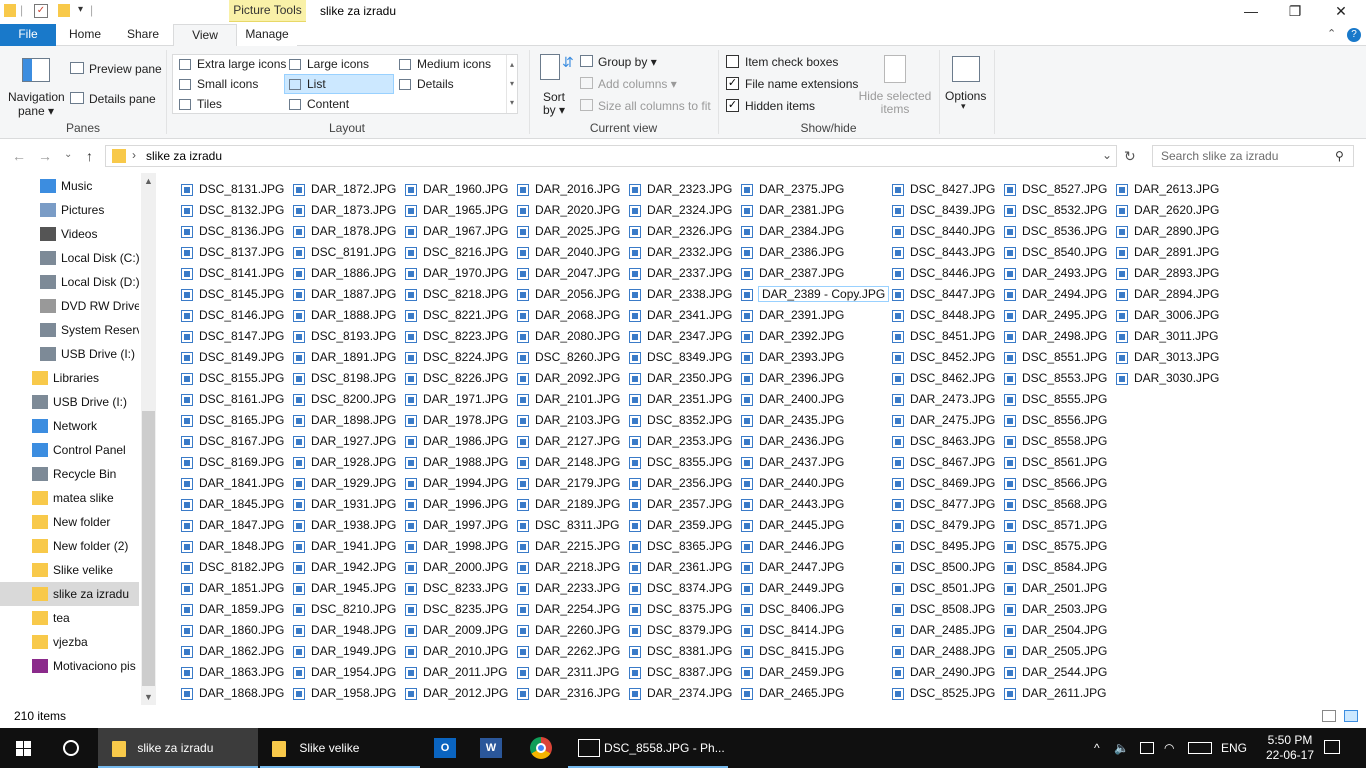  What do you see at coordinates (679, 273) in the screenshot?
I see `file-item: DAR_2337.JPG` at bounding box center [679, 273].